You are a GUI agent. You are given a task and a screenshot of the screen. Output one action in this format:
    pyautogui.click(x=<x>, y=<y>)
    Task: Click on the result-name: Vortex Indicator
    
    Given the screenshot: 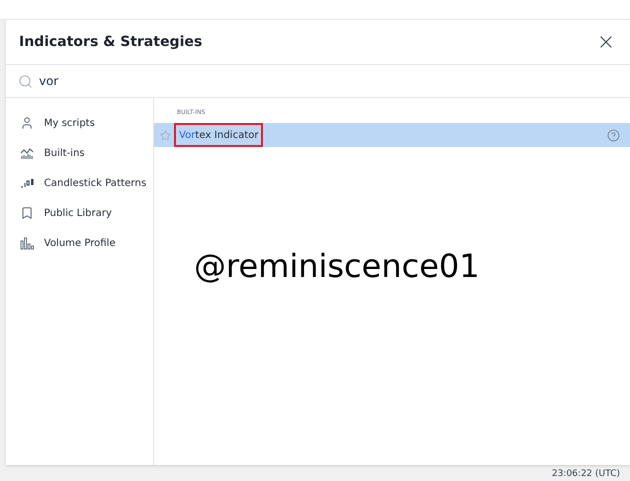 What is the action you would take?
    pyautogui.click(x=219, y=135)
    